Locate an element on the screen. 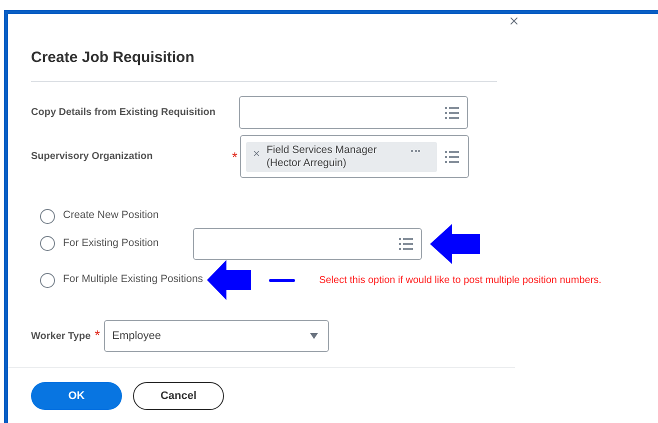 Image resolution: width=658 pixels, height=423 pixels. field-label: Worker Type is located at coordinates (61, 337).